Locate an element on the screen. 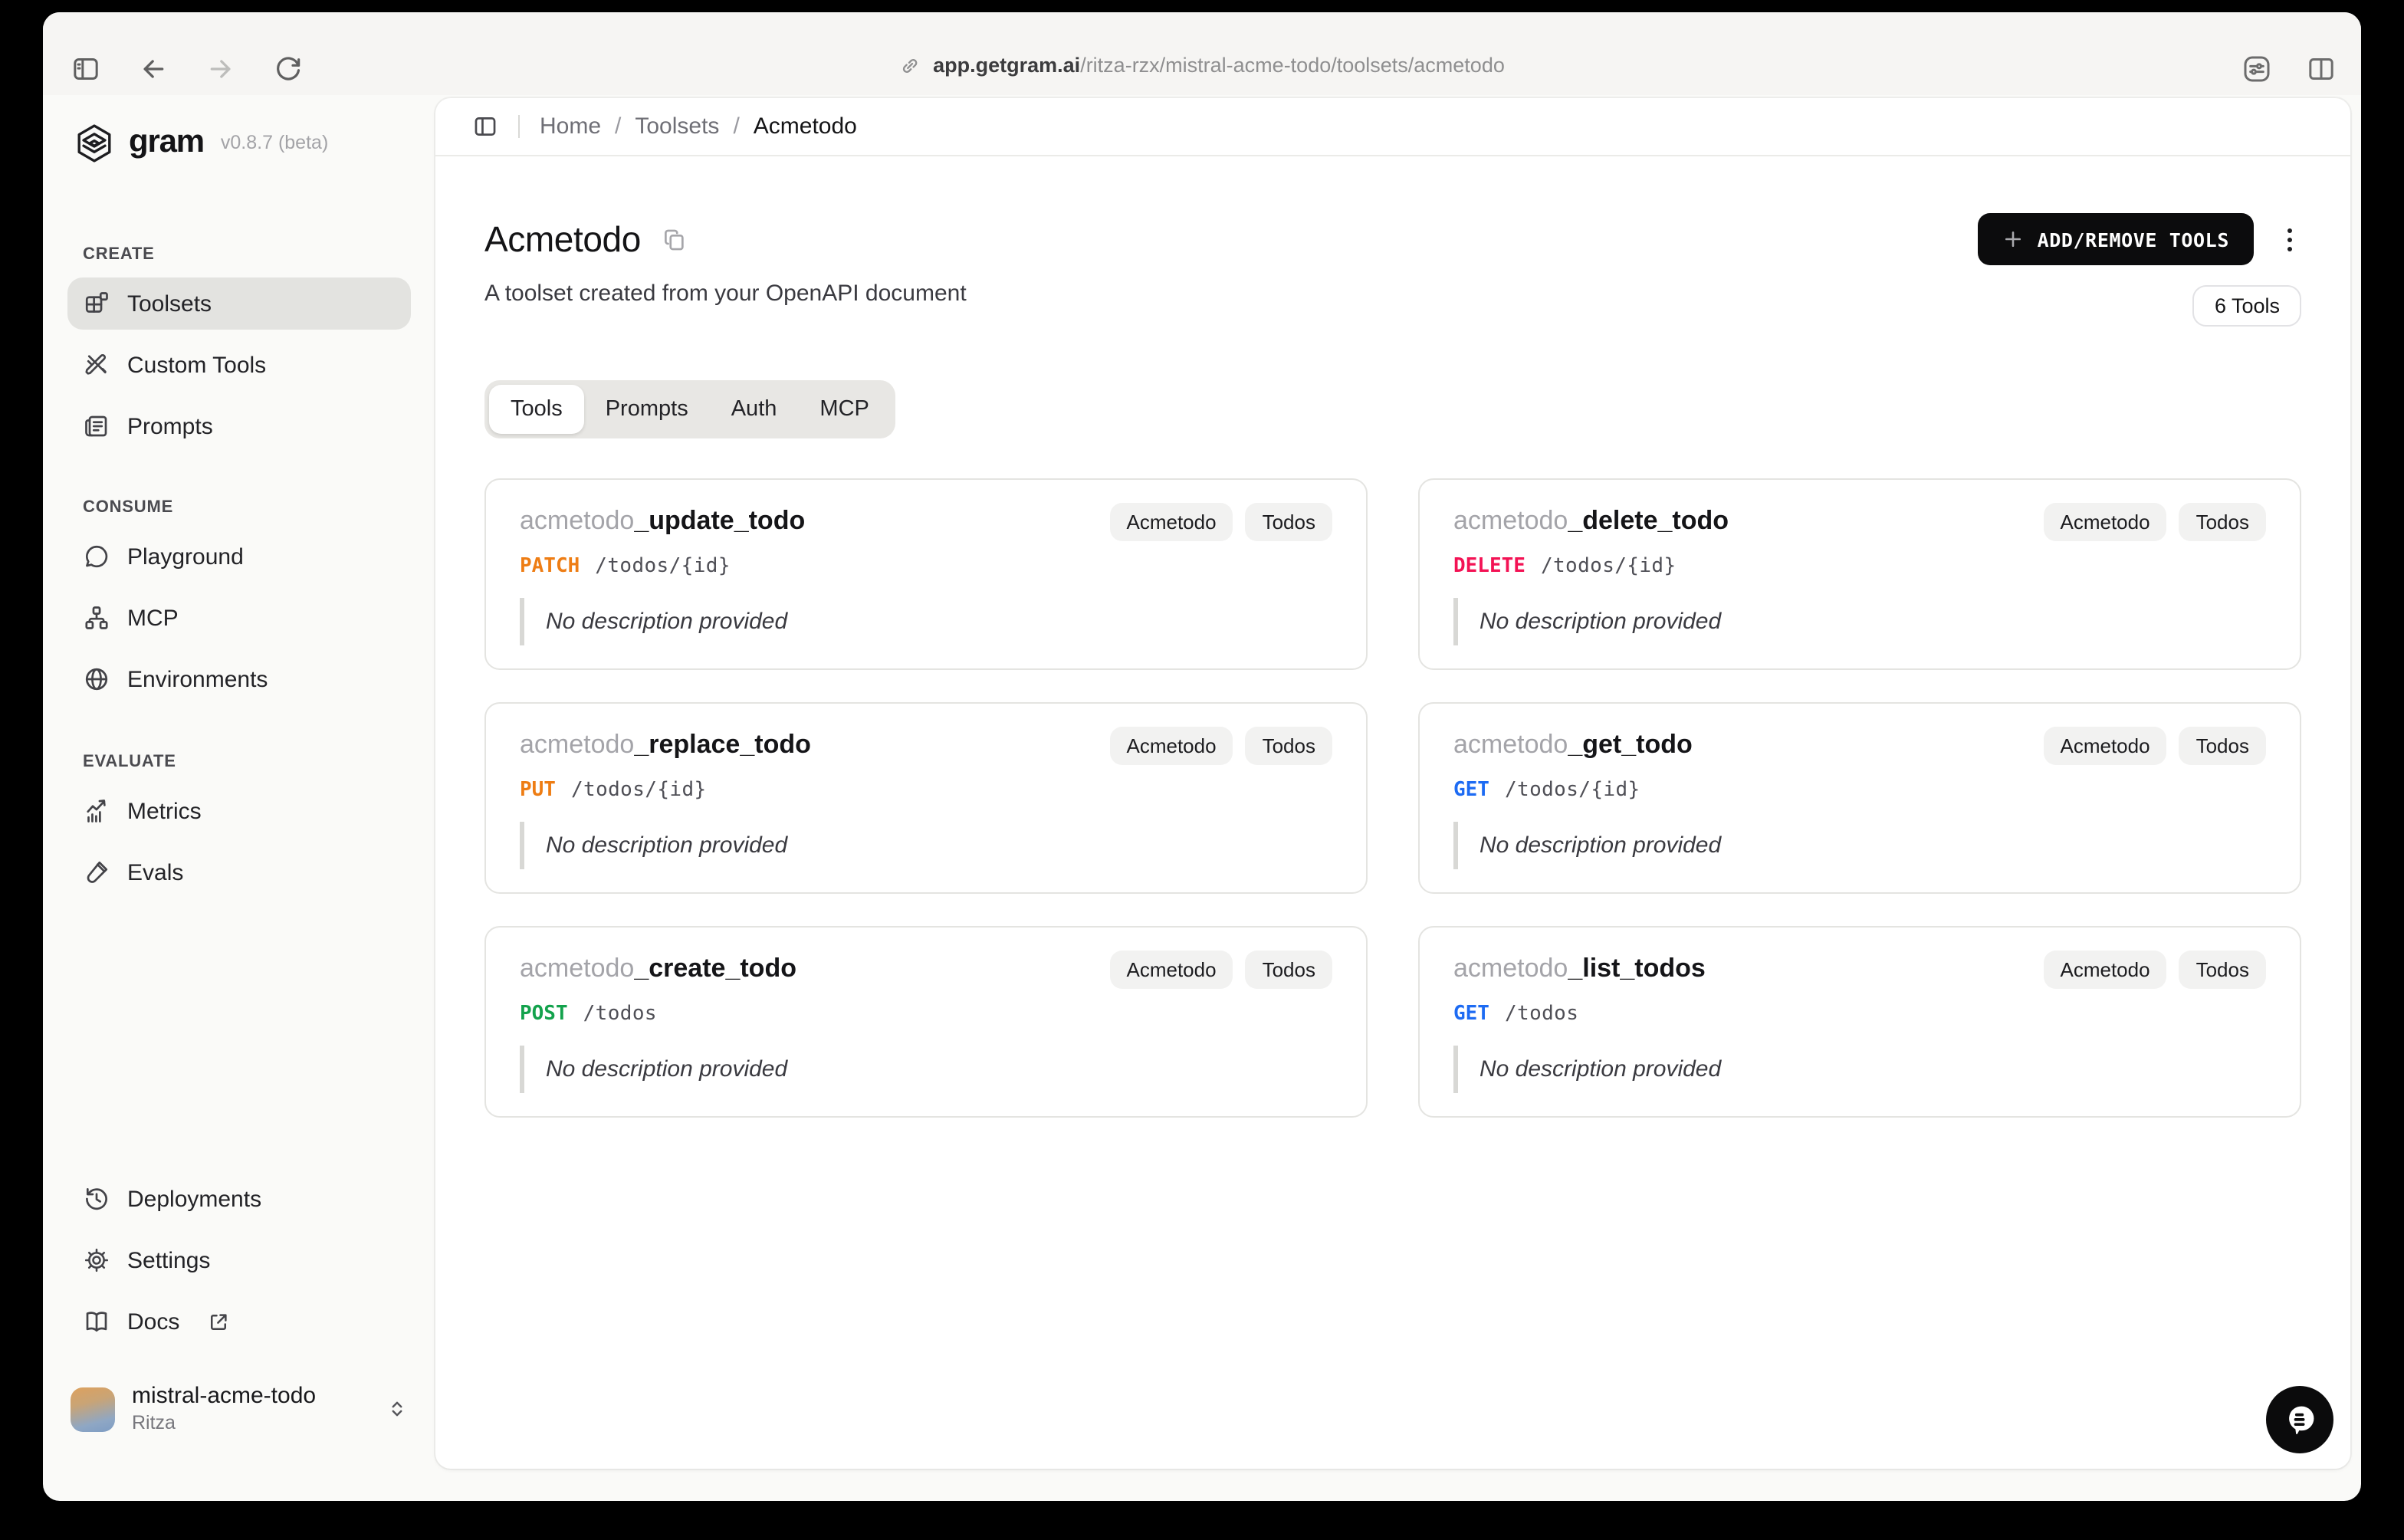 The width and height of the screenshot is (2404, 1540). sidebar-item-label: Environments is located at coordinates (197, 679).